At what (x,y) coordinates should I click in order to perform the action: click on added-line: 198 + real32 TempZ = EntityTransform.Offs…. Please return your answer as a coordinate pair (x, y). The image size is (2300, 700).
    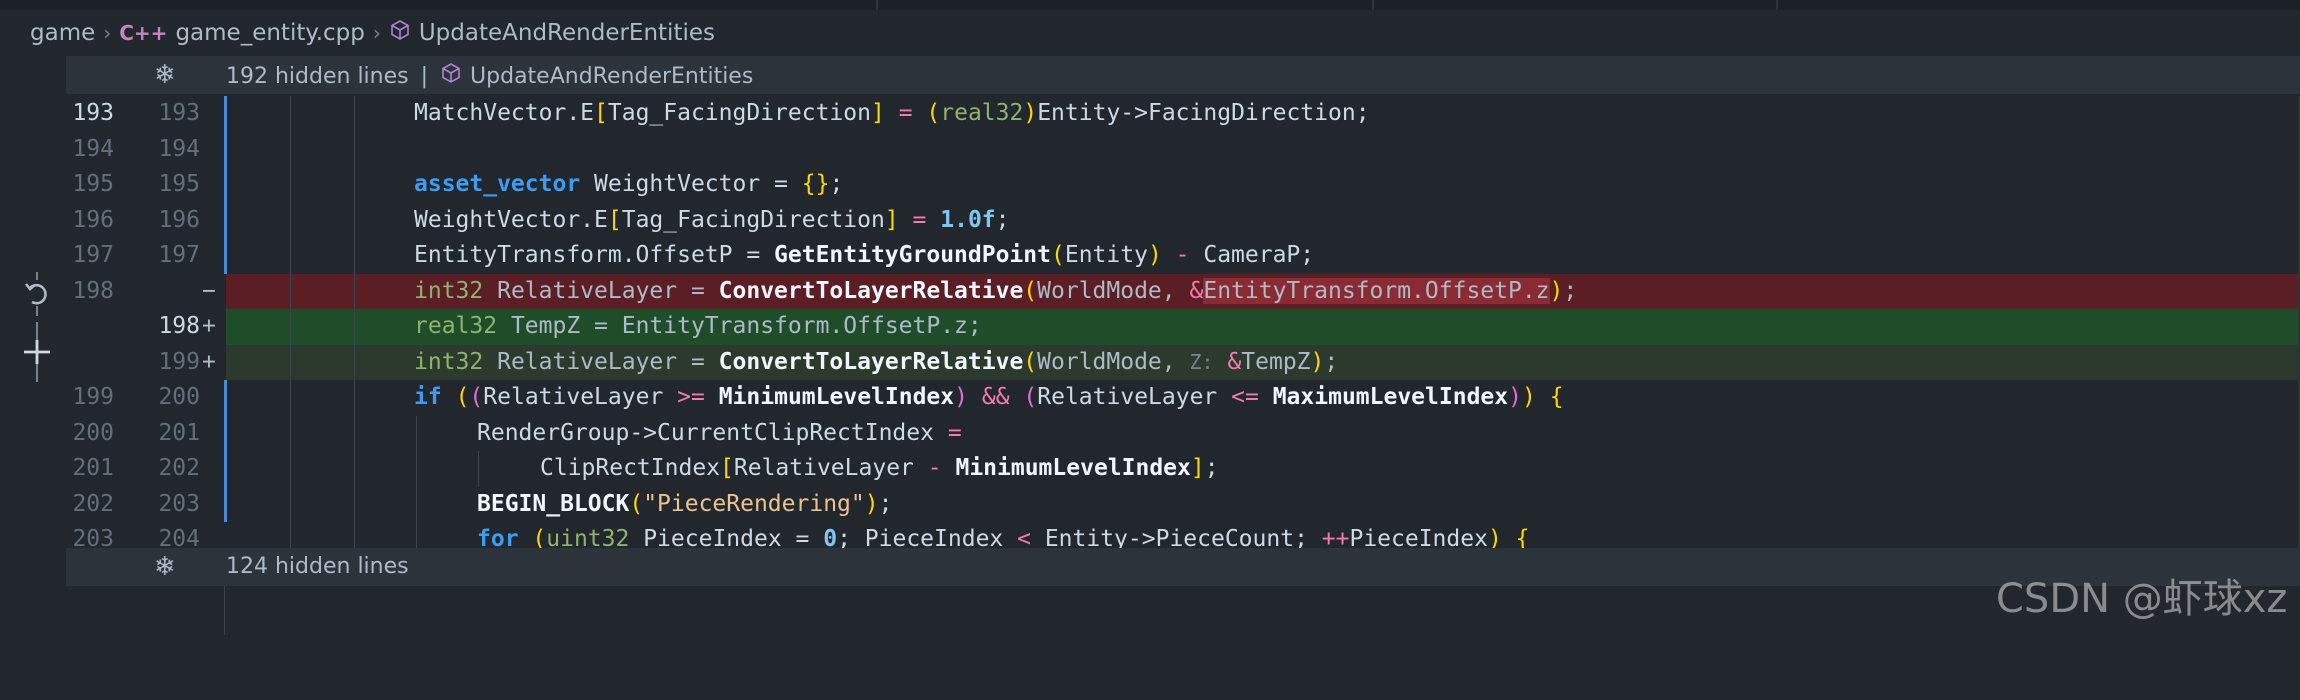
    Looking at the image, I should click on (1183, 327).